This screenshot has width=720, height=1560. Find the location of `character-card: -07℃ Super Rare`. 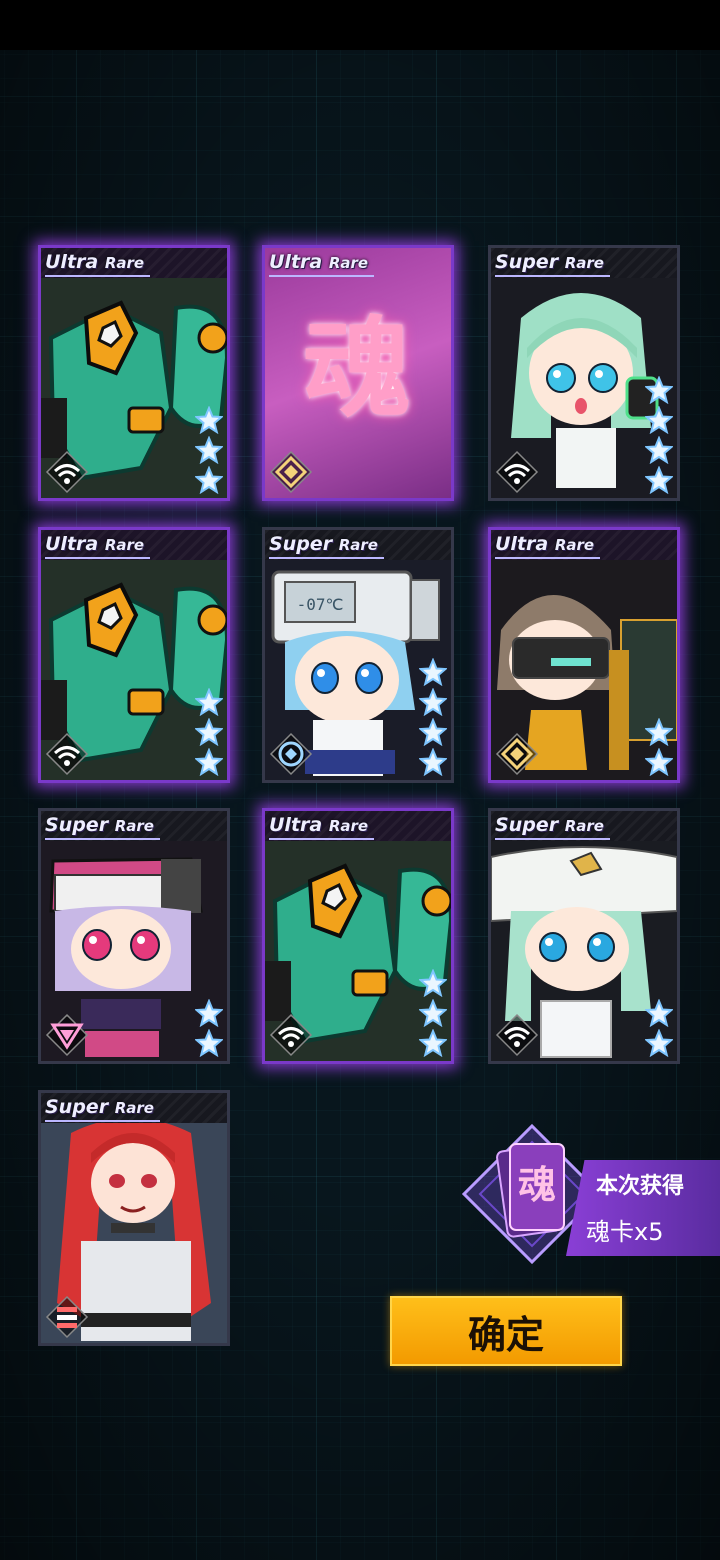

character-card: -07℃ Super Rare is located at coordinates (358, 655).